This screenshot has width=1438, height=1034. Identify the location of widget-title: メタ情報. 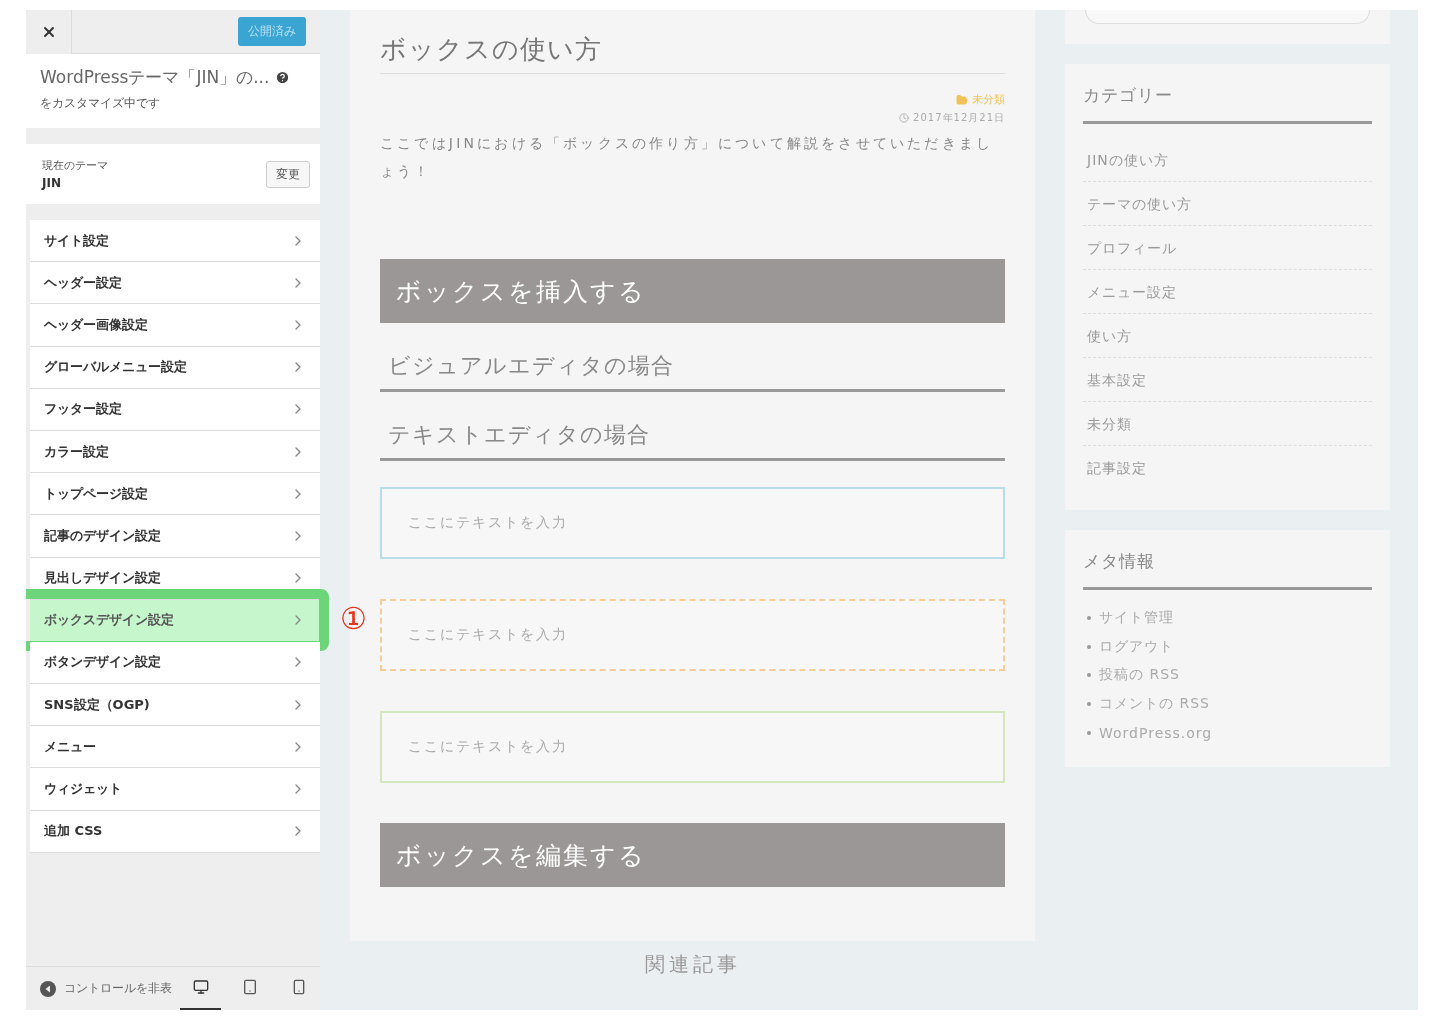
(1227, 570).